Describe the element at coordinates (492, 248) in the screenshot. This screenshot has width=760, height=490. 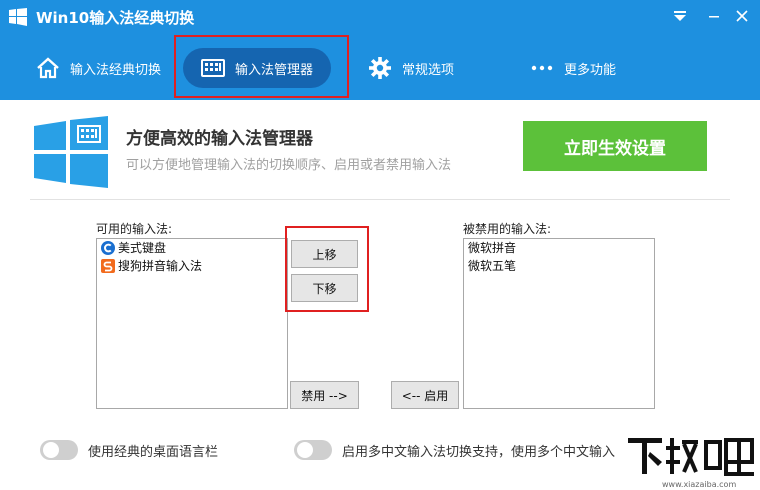
I see `list-item-label: 微软拼音` at that location.